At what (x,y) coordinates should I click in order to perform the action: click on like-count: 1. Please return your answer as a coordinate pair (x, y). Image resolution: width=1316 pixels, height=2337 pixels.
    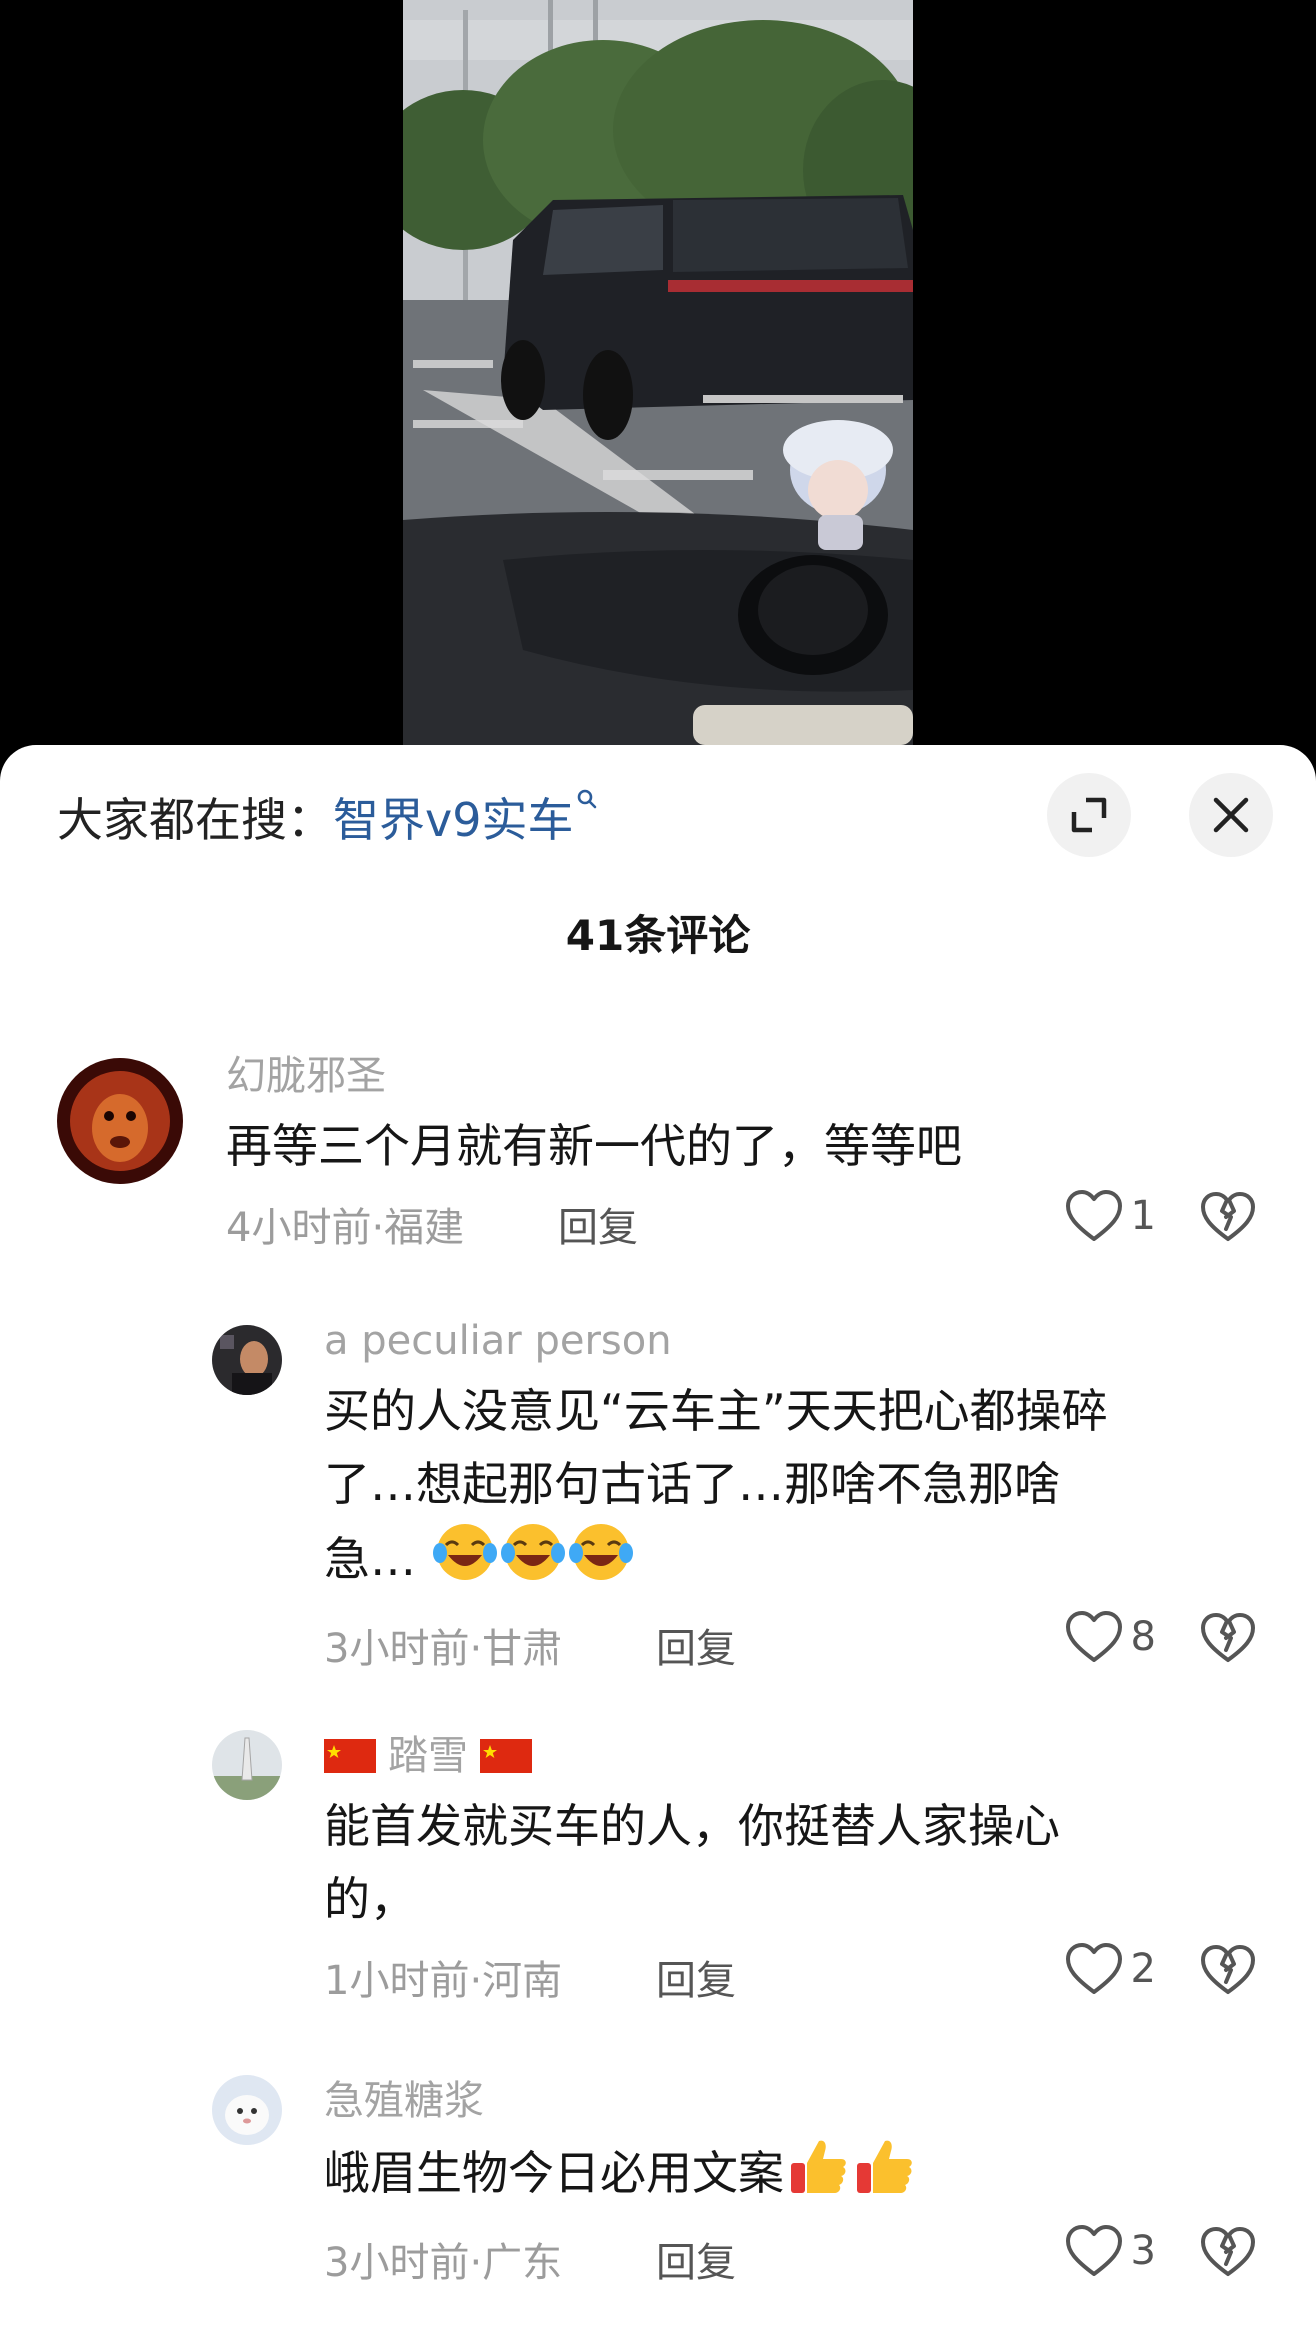
    Looking at the image, I should click on (1143, 1216).